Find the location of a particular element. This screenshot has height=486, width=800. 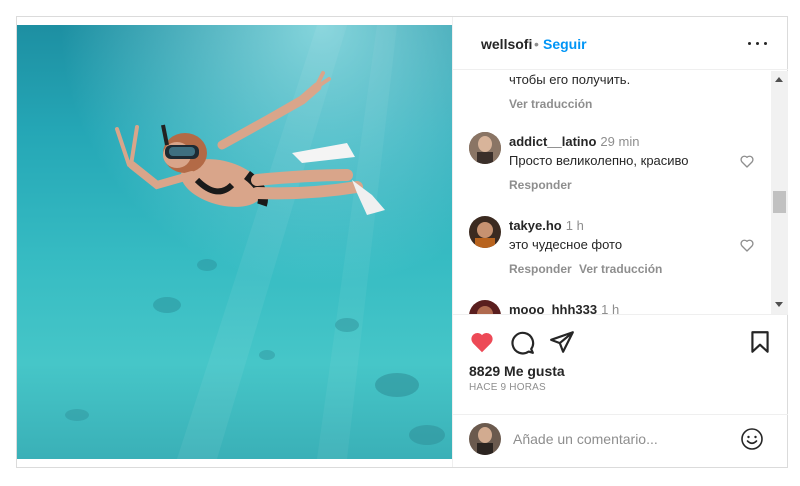

comment-username: mooo_hhh333 is located at coordinates (553, 308).